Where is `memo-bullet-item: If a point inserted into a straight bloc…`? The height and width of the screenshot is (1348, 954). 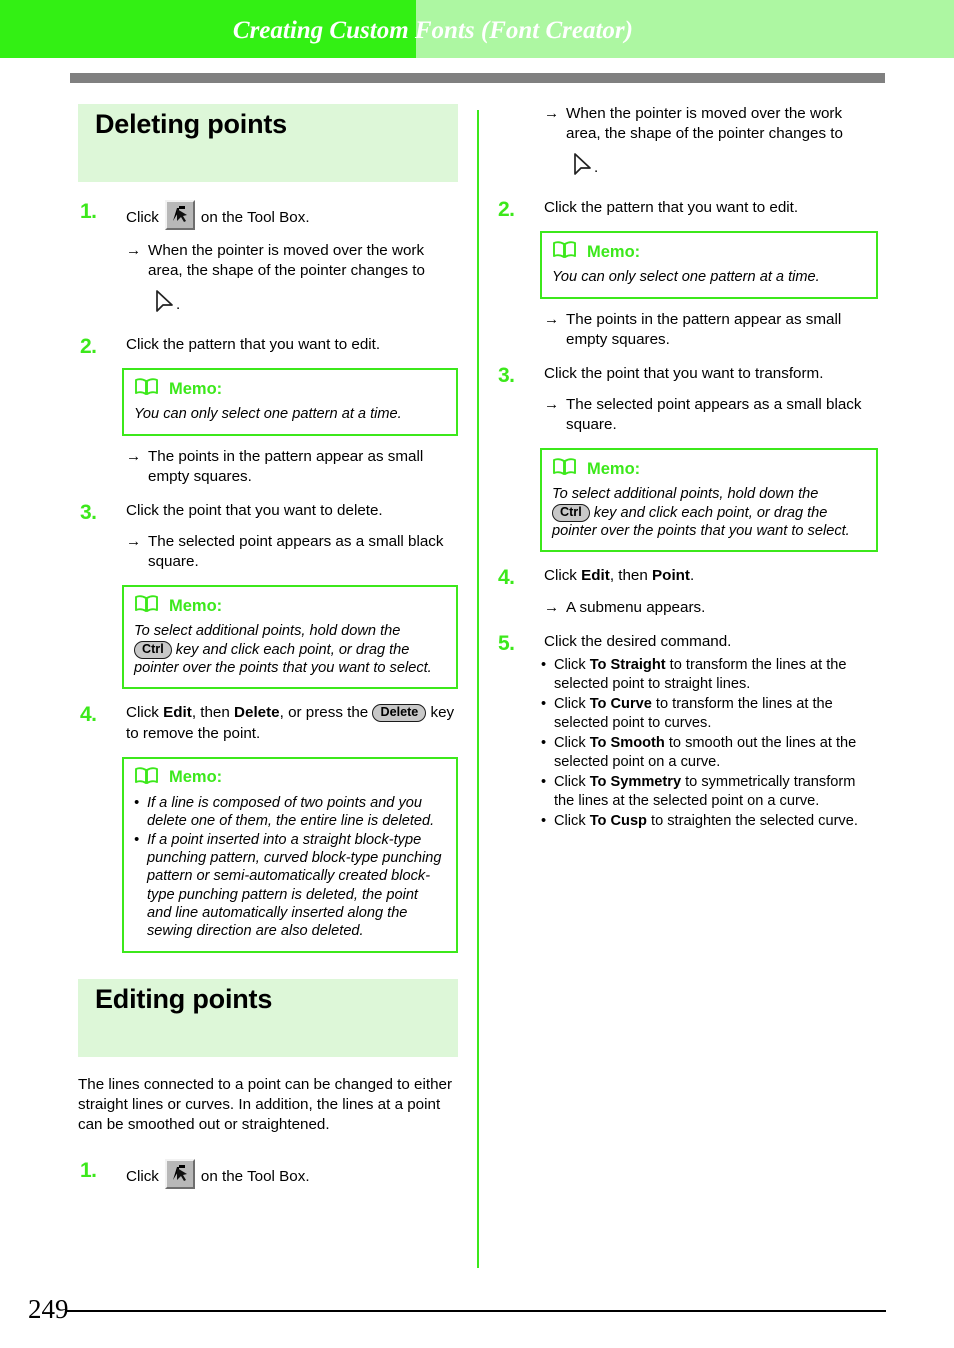 memo-bullet-item: If a point inserted into a straight bloc… is located at coordinates (290, 886).